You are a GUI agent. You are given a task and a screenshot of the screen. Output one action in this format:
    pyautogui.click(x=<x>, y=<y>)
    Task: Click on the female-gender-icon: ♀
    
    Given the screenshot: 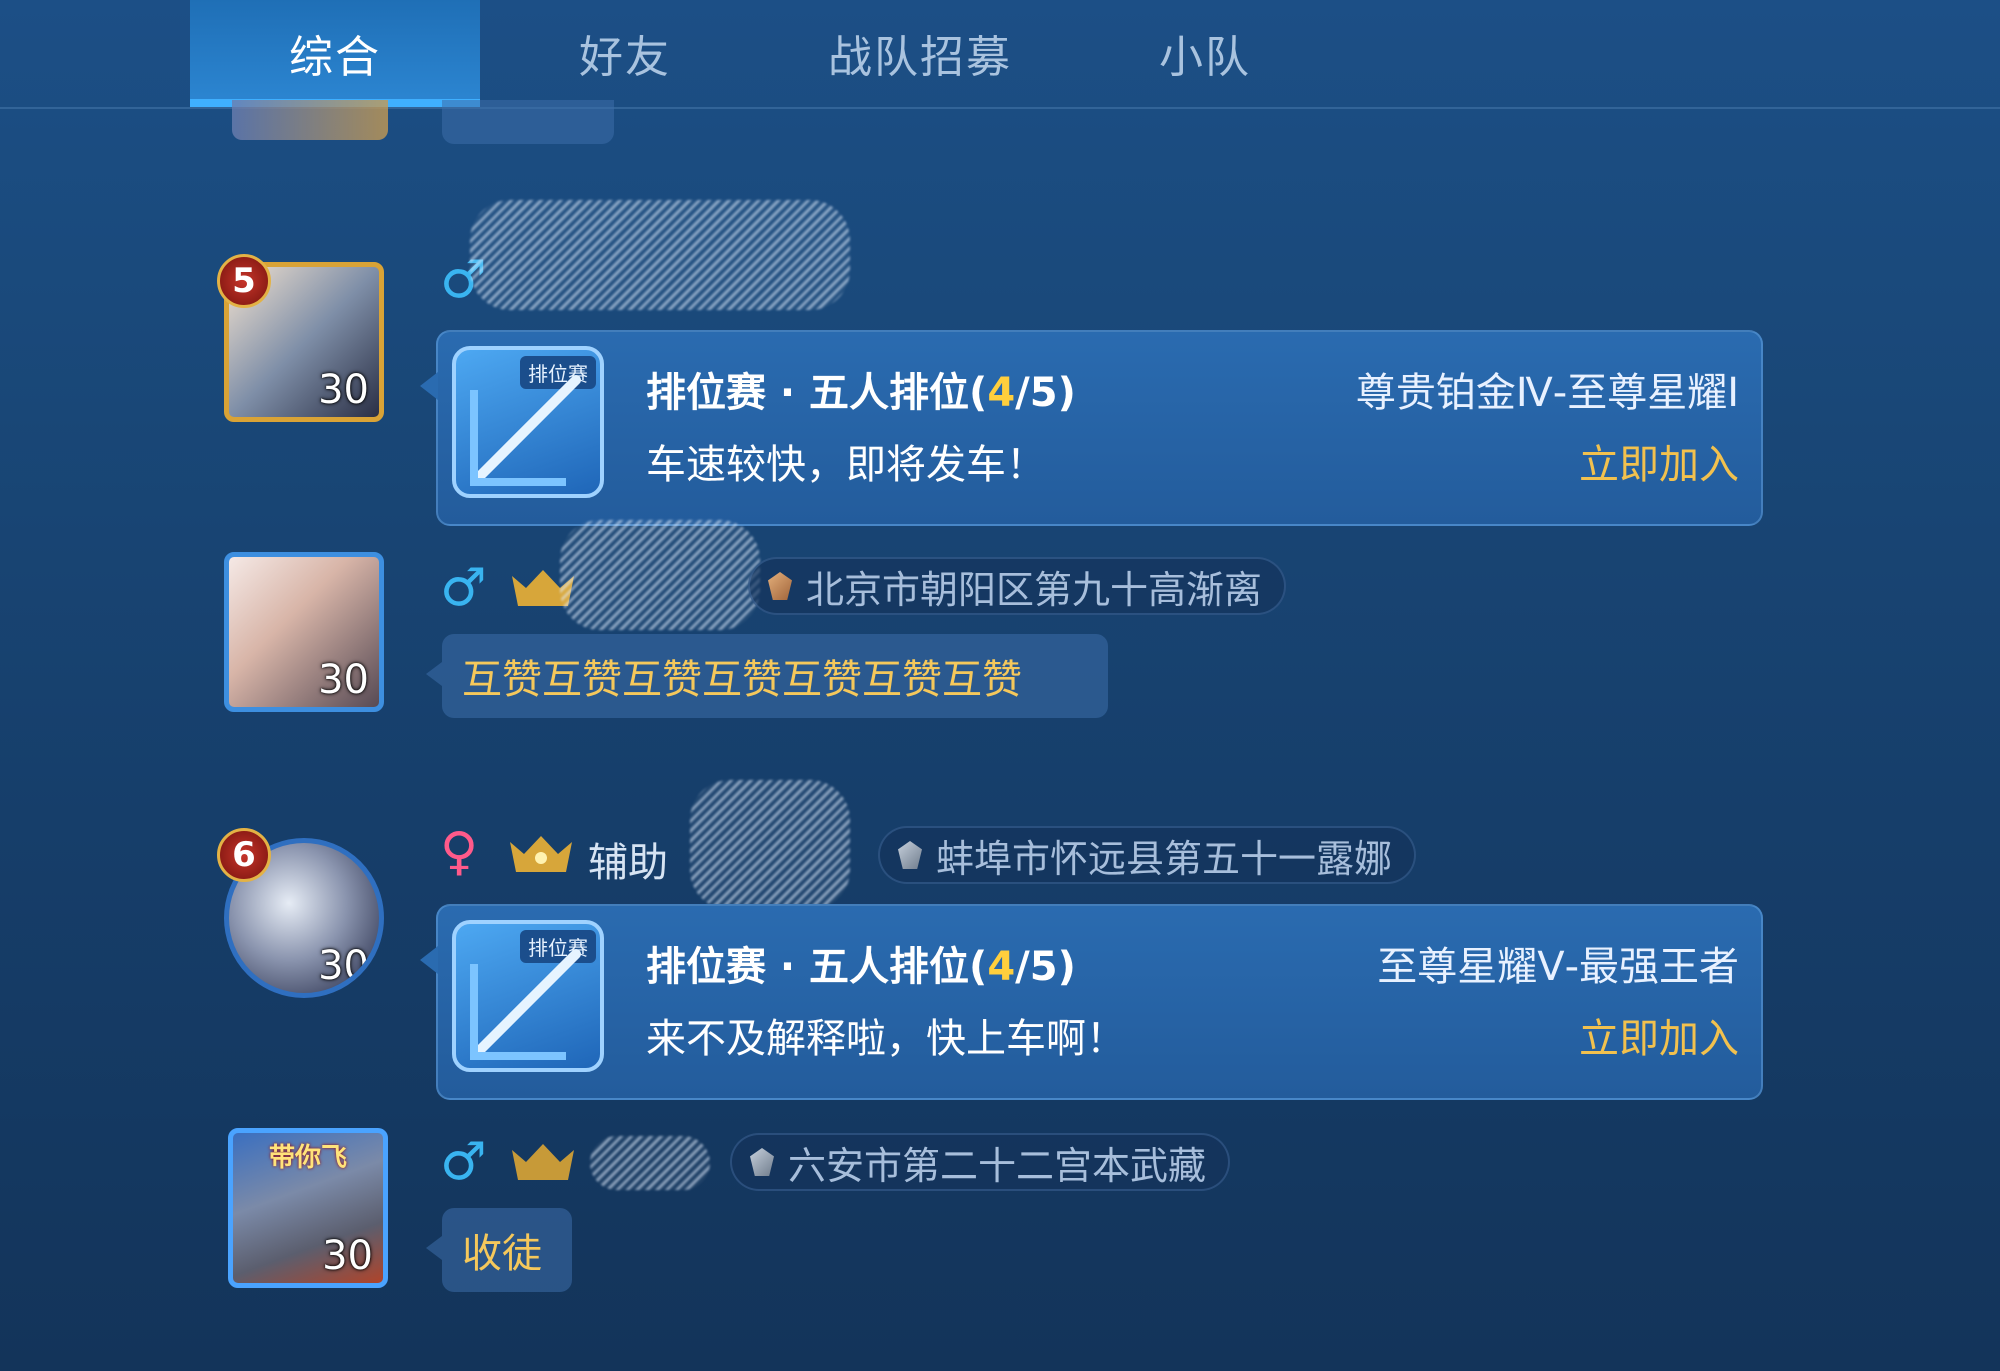 What is the action you would take?
    pyautogui.click(x=459, y=852)
    